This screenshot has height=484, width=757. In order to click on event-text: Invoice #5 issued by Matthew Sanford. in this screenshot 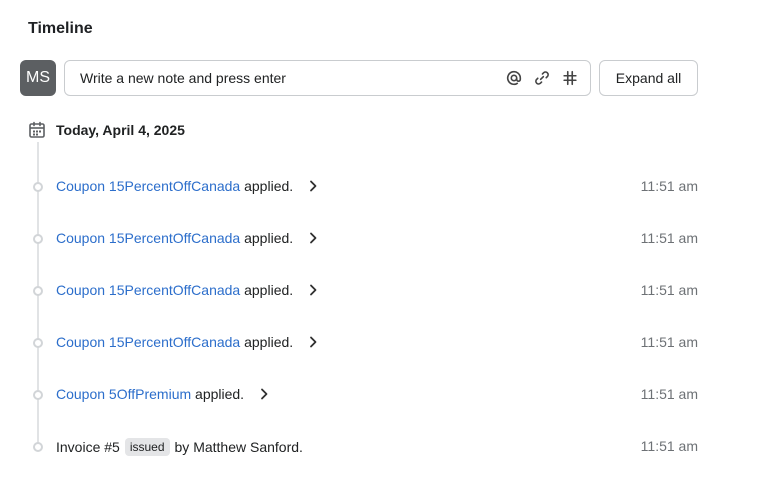, I will do `click(179, 447)`.